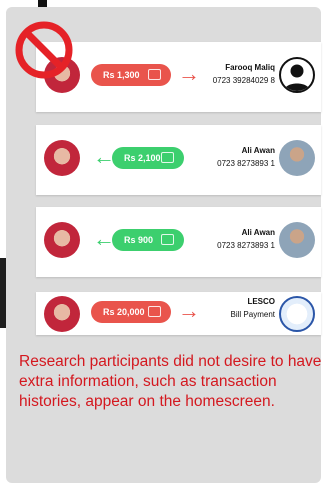 This screenshot has width=327, height=489. What do you see at coordinates (261, 301) in the screenshot?
I see `payee-name: LESCO` at bounding box center [261, 301].